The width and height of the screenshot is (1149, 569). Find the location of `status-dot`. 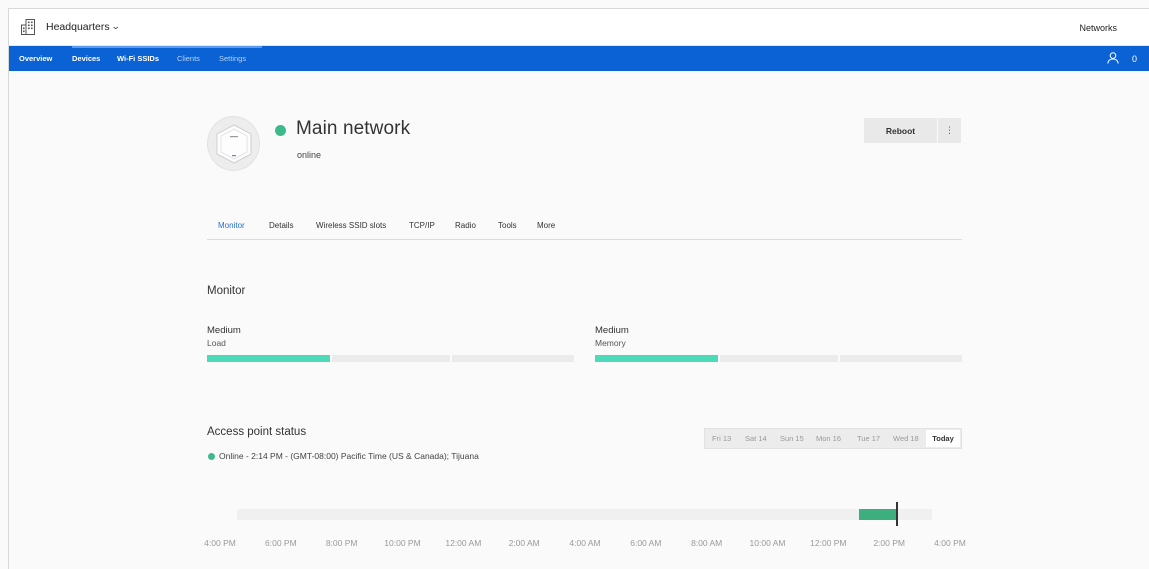

status-dot is located at coordinates (280, 130).